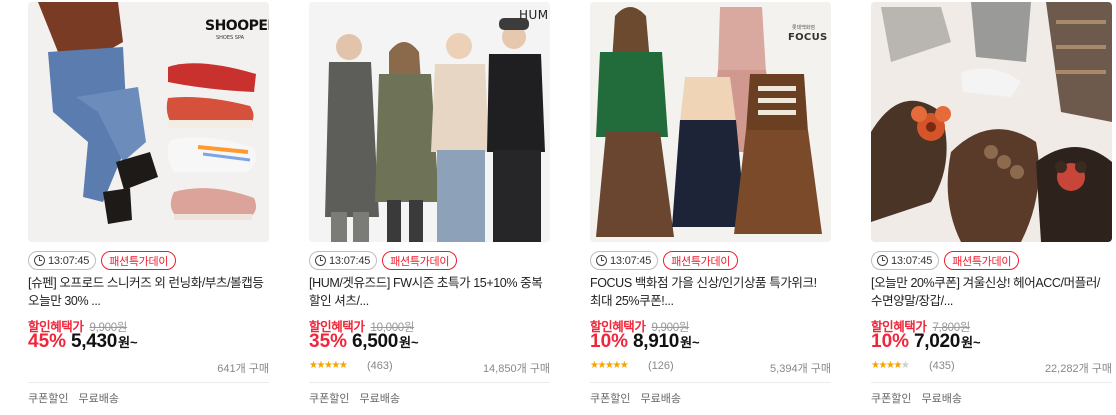 The width and height of the screenshot is (1116, 415). I want to click on price-row: 10% 7,020 원~, so click(926, 343).